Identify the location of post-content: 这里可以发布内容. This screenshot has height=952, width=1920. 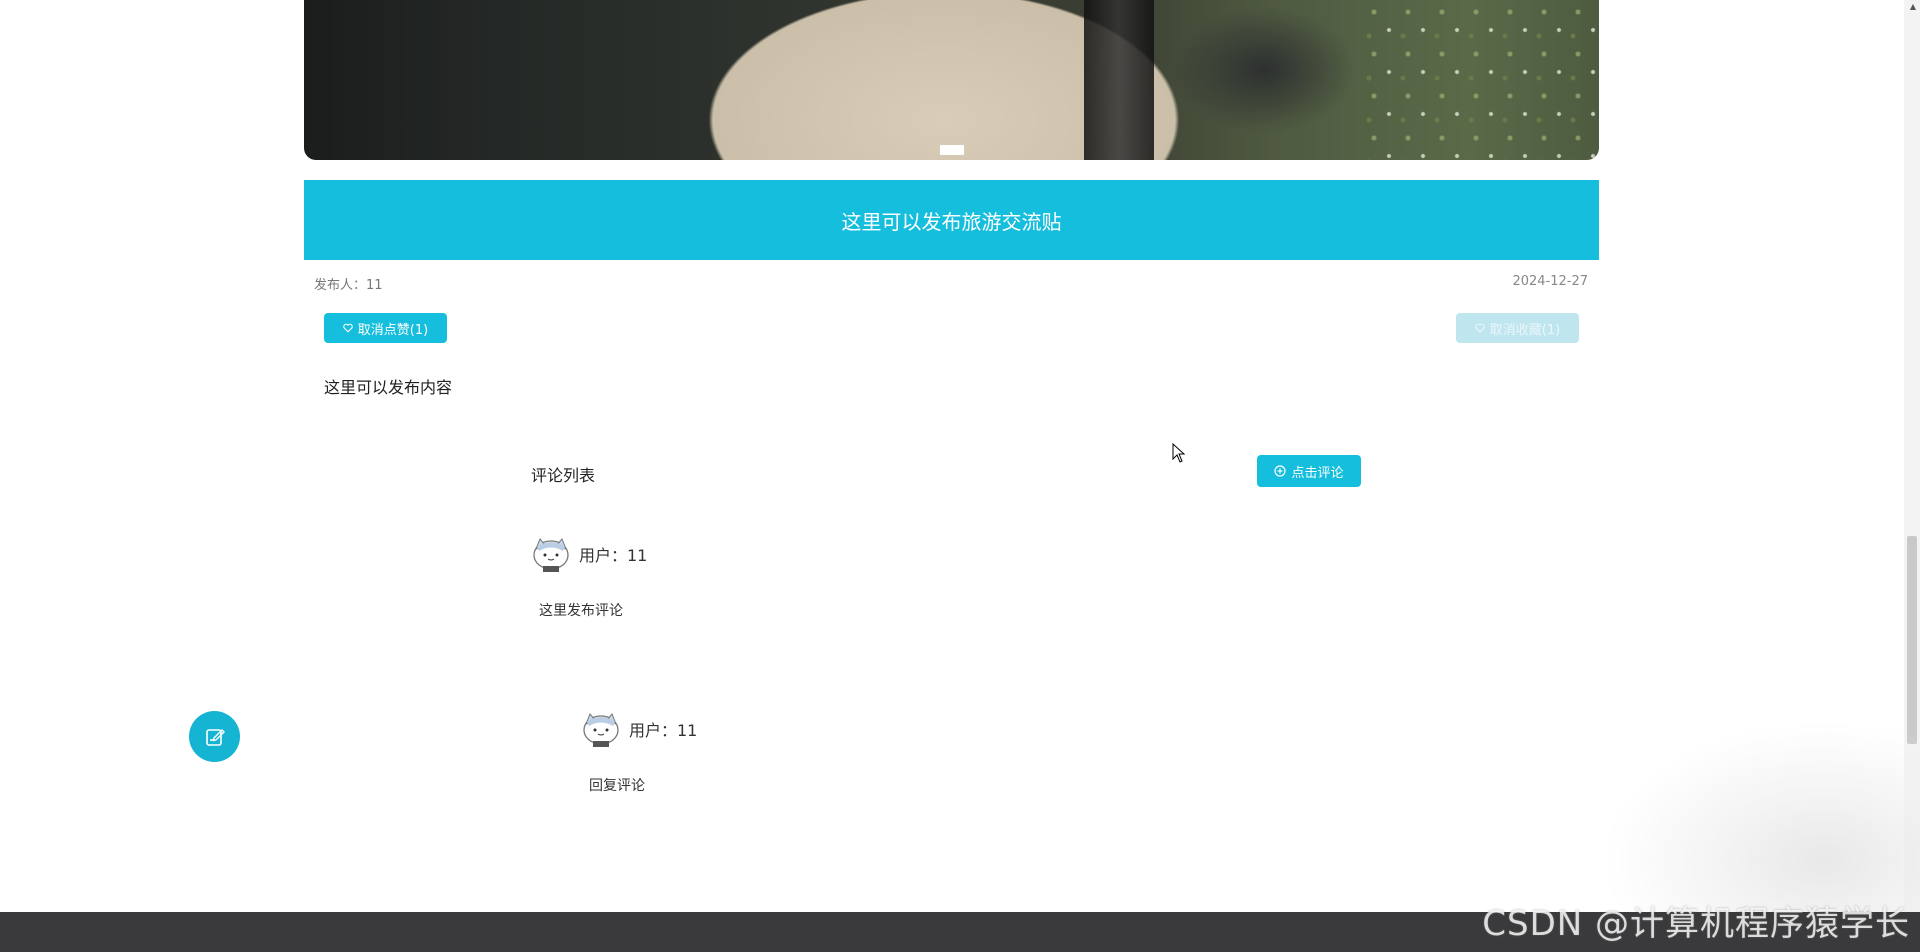
(388, 387).